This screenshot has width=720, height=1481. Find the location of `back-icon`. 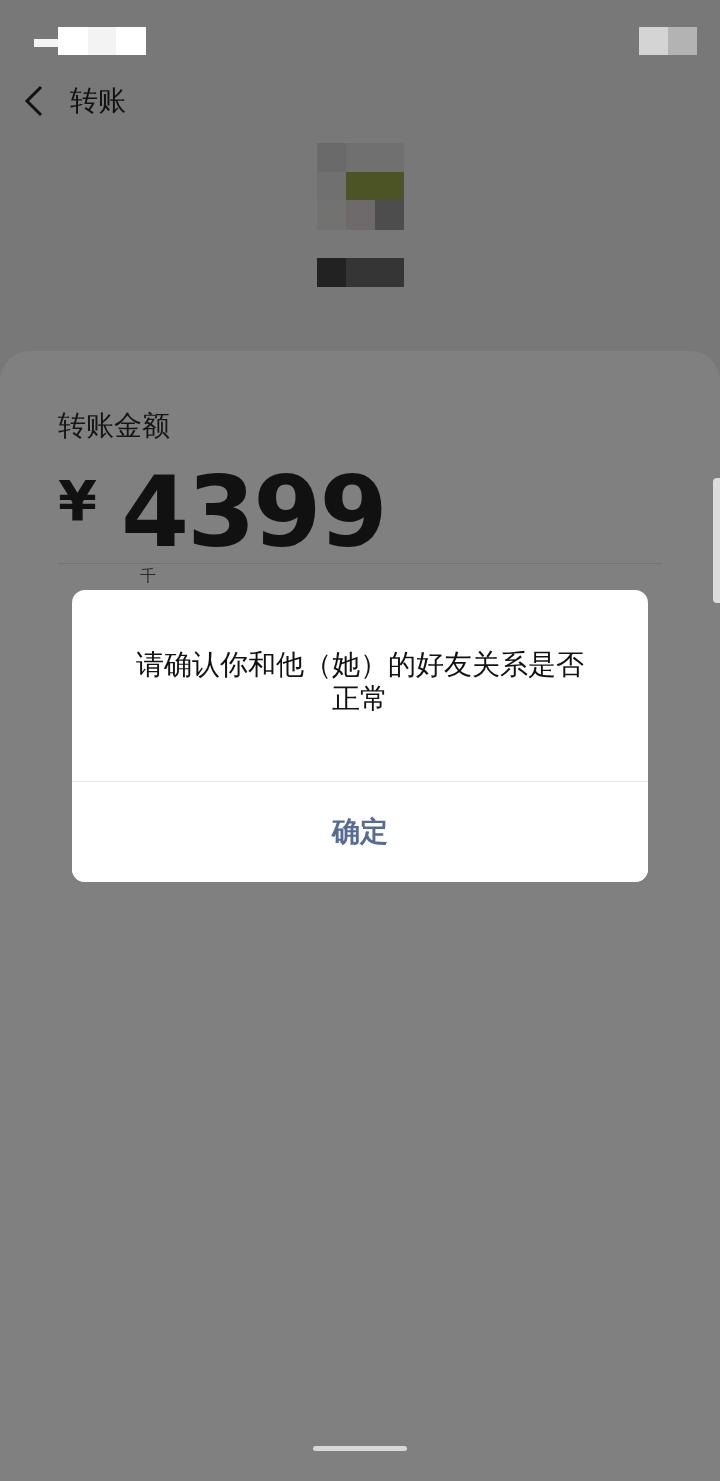

back-icon is located at coordinates (34, 101).